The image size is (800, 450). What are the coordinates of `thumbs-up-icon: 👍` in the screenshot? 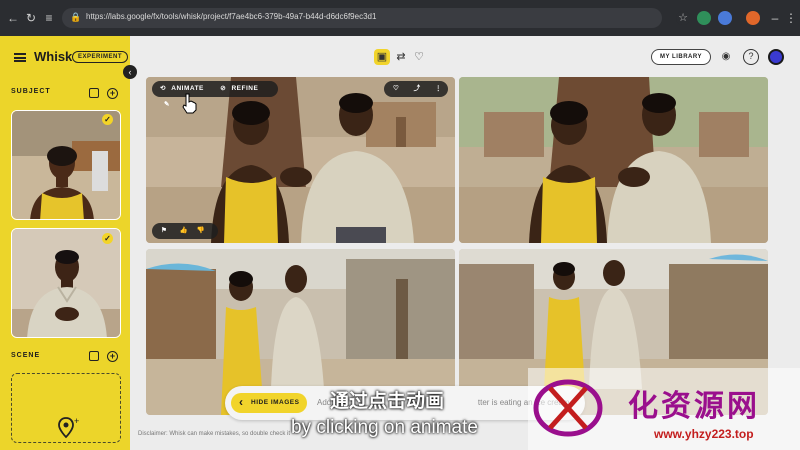 It's located at (184, 231).